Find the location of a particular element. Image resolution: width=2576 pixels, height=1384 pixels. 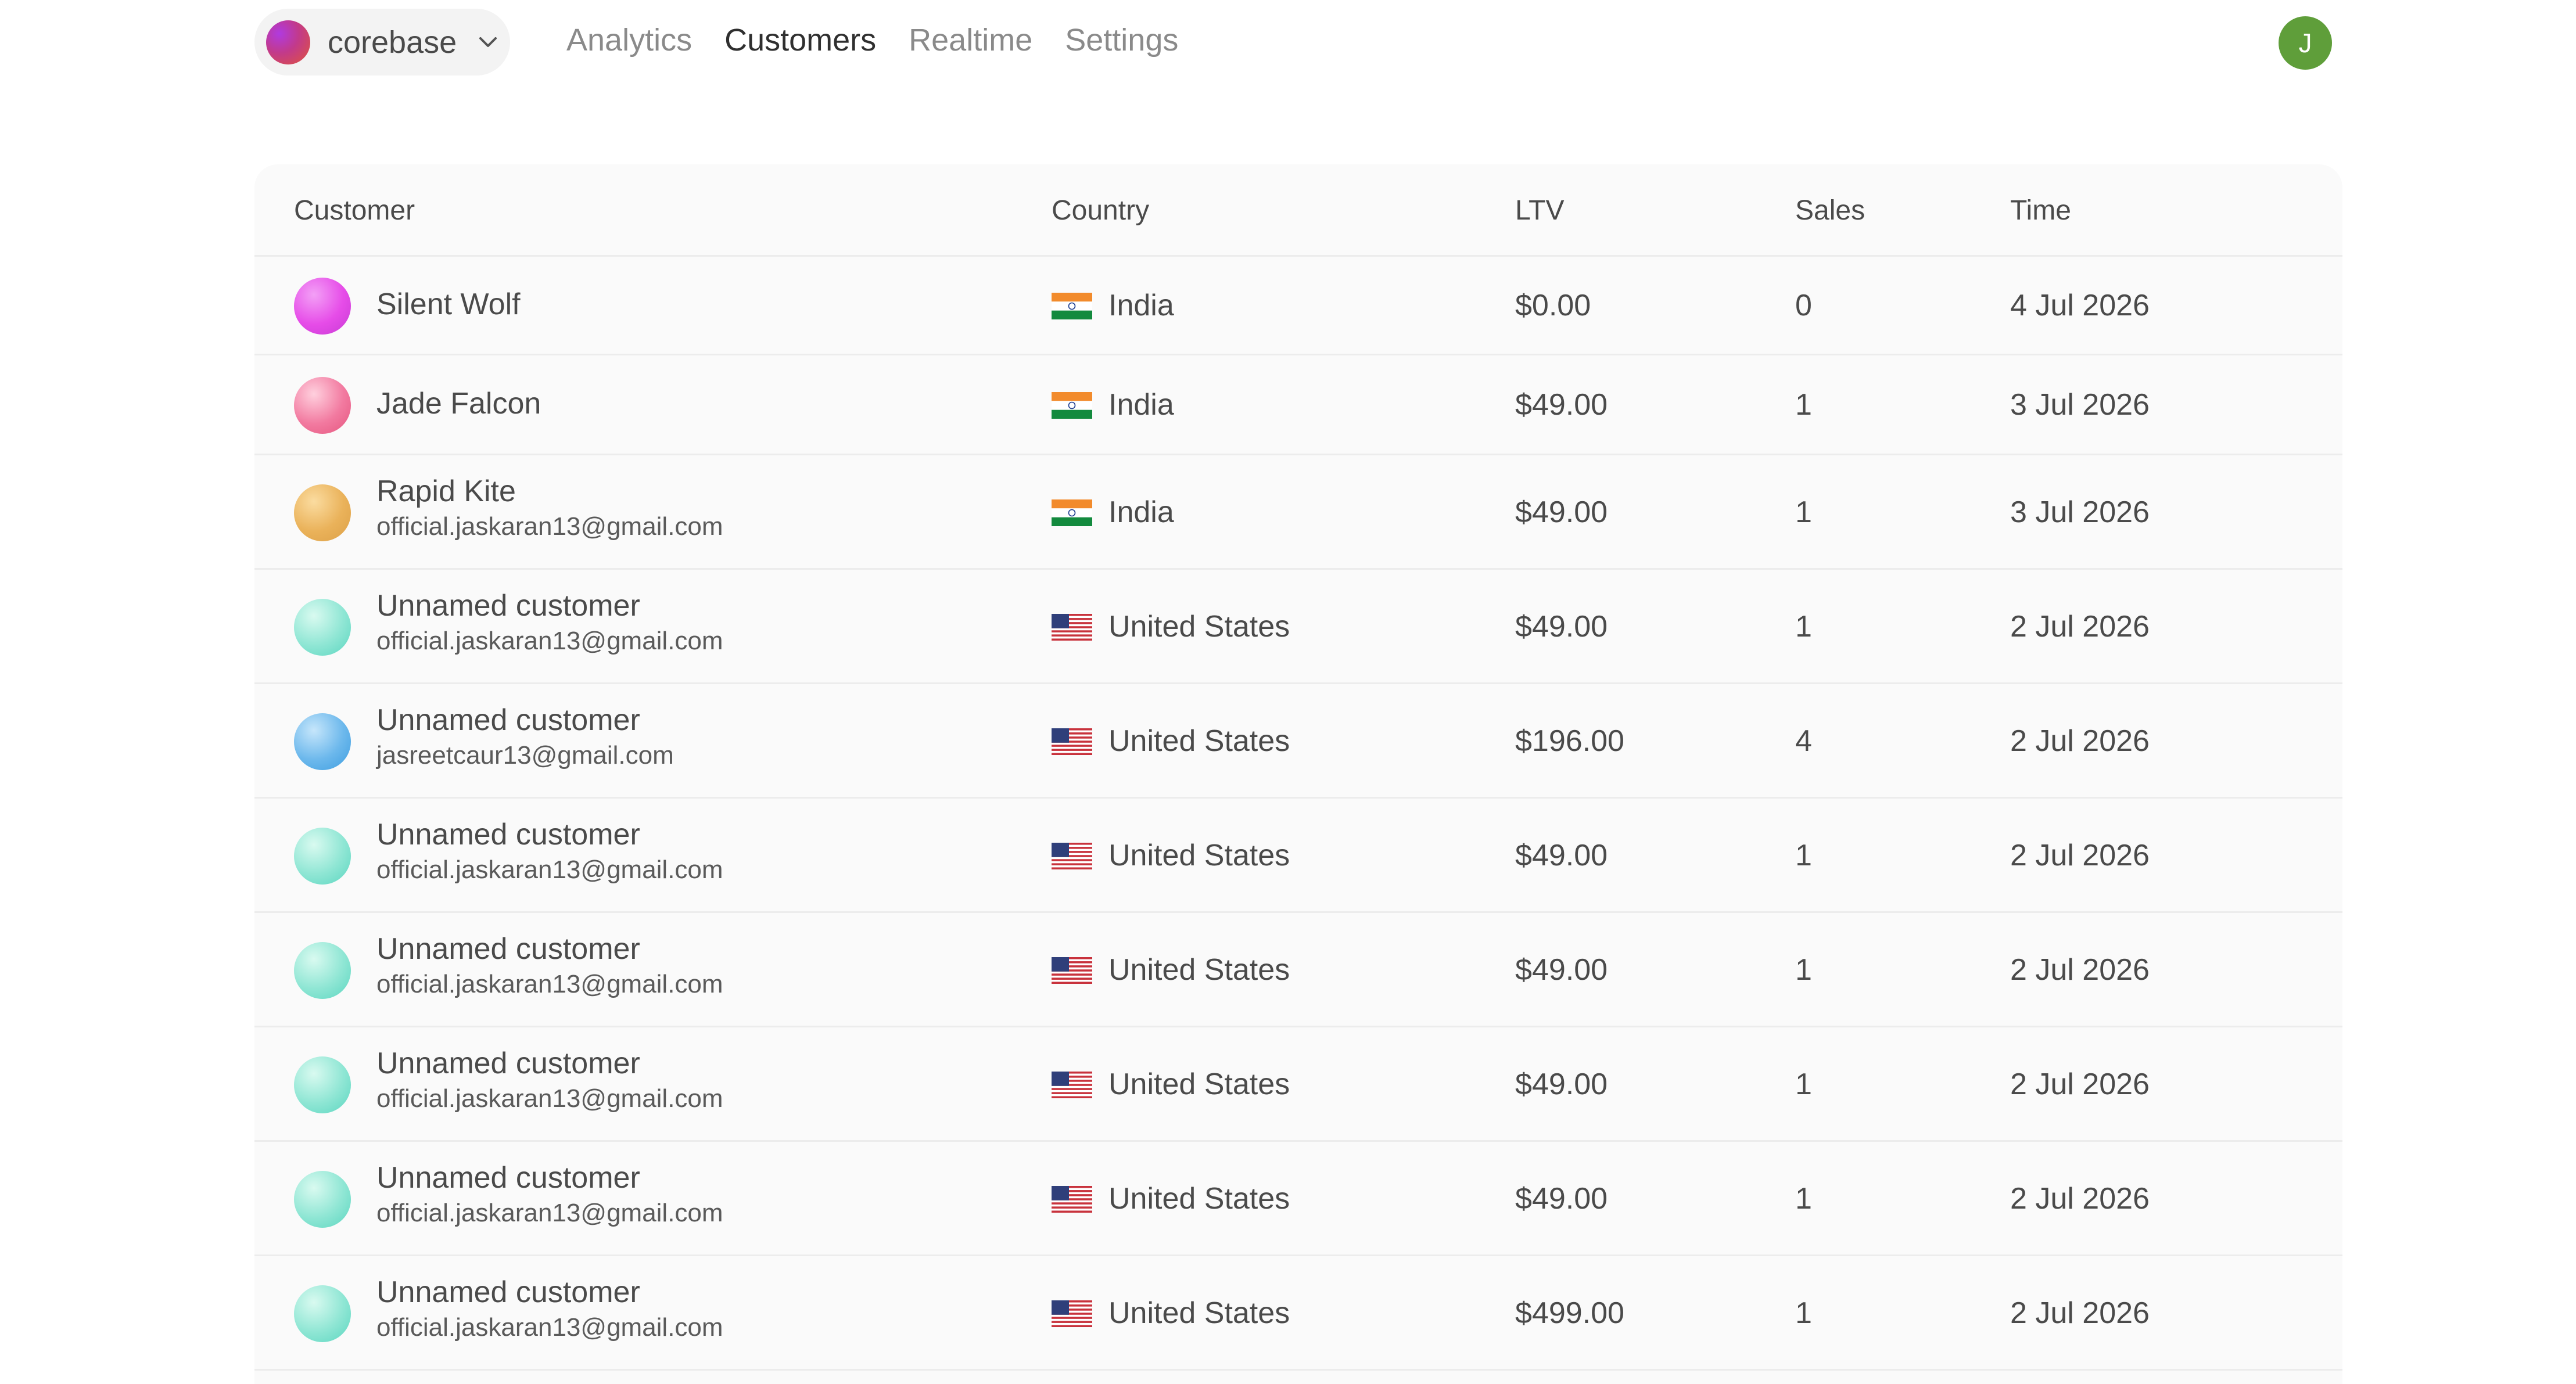

column-header-ltv: LTV is located at coordinates (1540, 211).